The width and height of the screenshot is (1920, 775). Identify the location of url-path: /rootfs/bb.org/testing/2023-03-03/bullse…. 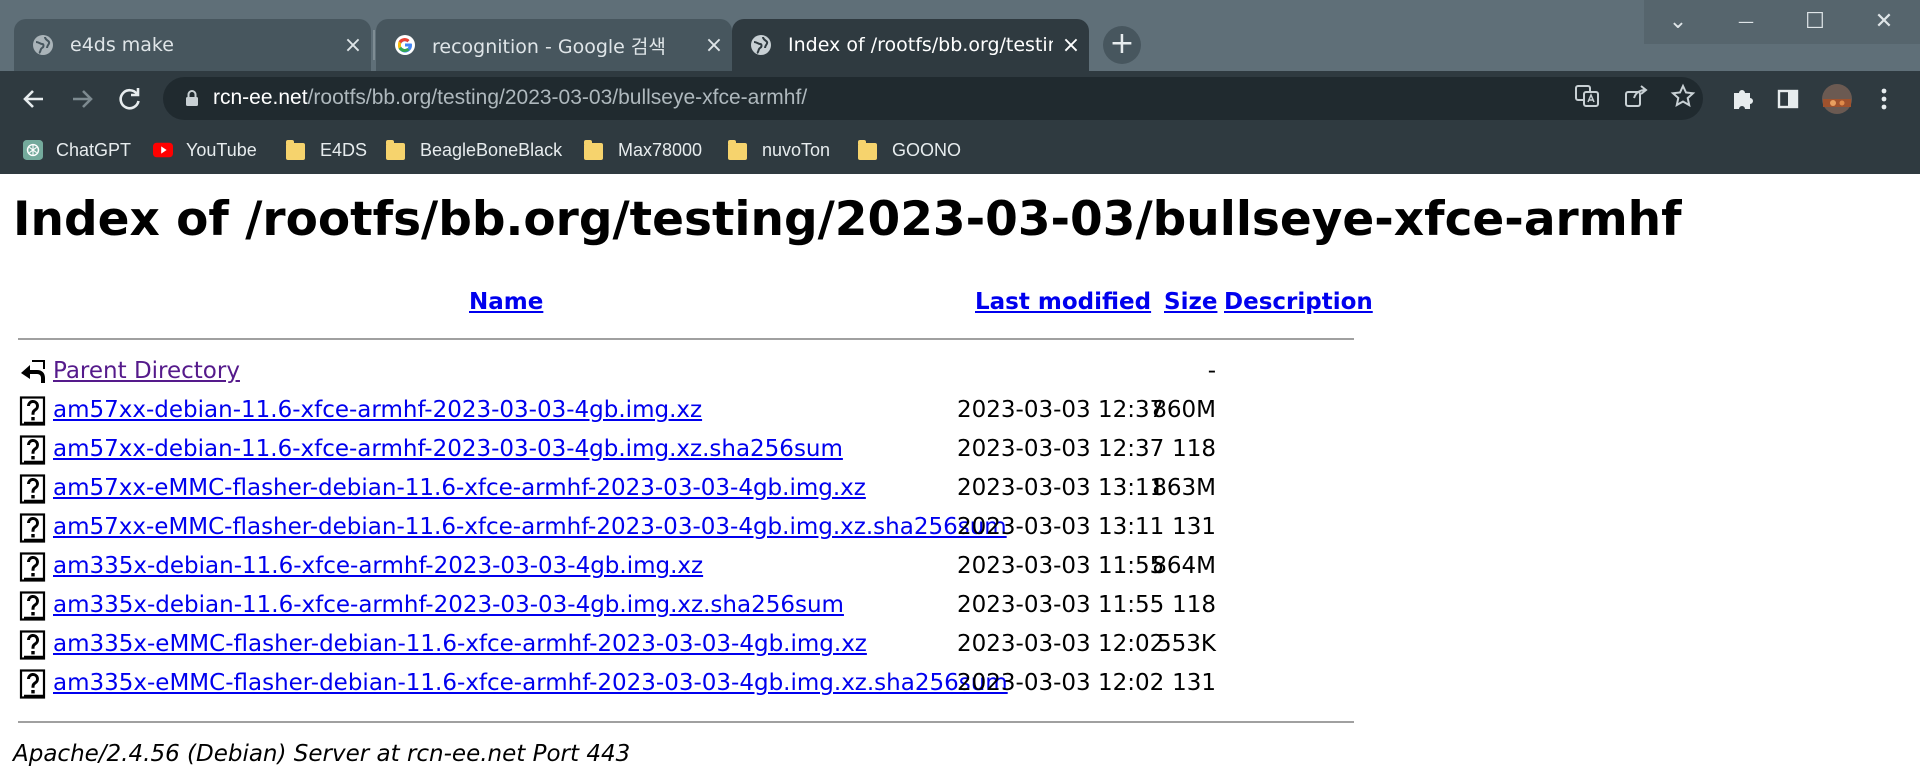
(557, 97).